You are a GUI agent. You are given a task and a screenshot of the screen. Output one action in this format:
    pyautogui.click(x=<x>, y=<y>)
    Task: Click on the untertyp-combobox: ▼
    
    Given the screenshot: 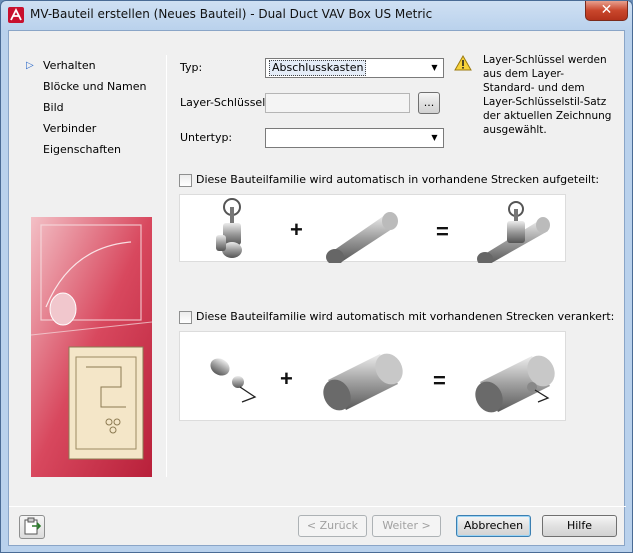 What is the action you would take?
    pyautogui.click(x=354, y=138)
    